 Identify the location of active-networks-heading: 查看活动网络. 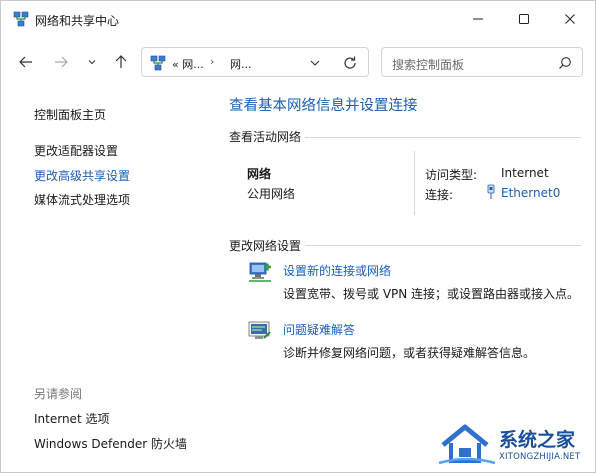
(265, 137).